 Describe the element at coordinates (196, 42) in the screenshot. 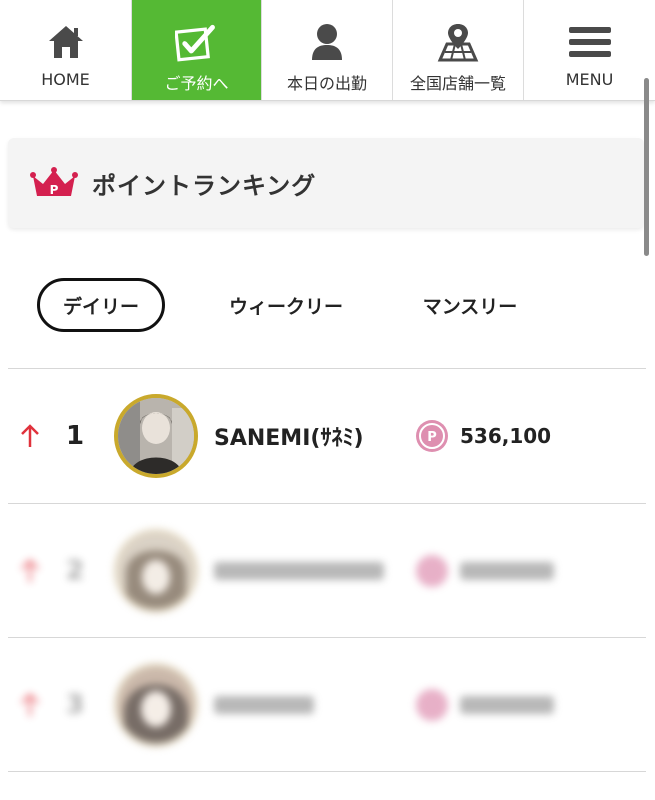

I see `checkbox-icon` at that location.